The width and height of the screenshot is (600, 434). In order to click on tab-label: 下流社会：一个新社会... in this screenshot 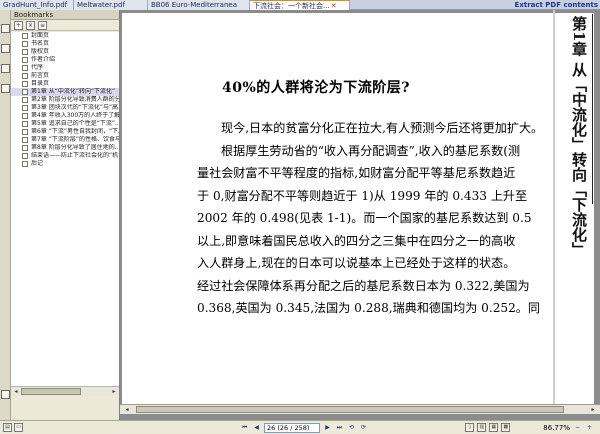, I will do `click(291, 6)`.